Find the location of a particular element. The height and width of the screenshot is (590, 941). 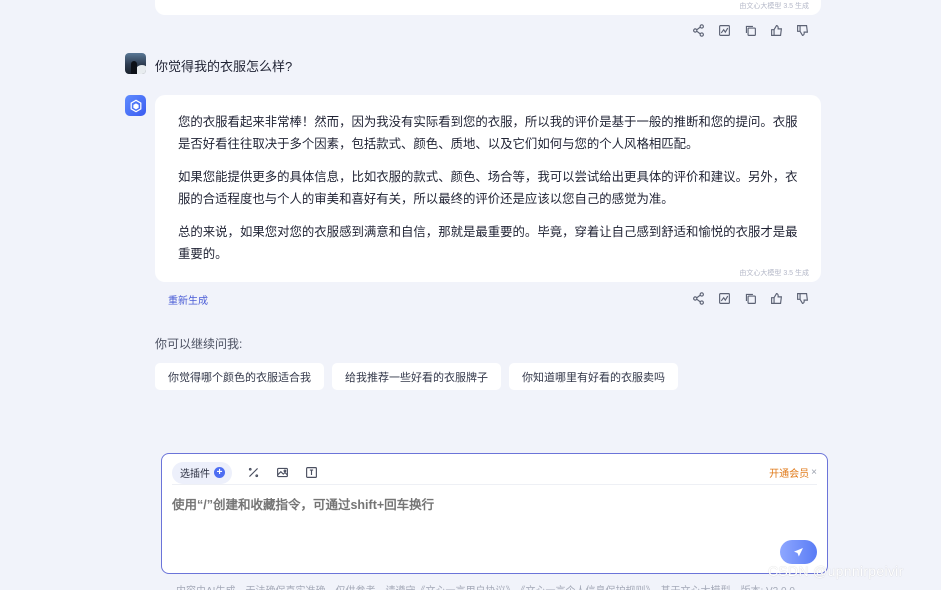

image-icon is located at coordinates (282, 473).